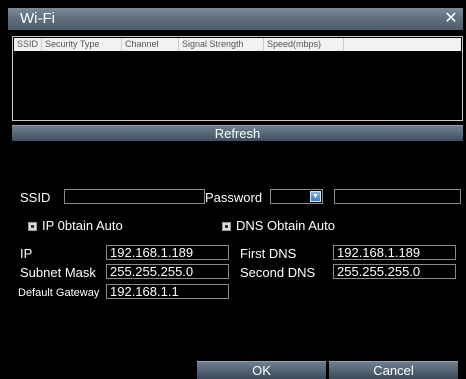  Describe the element at coordinates (28, 44) in the screenshot. I see `column-ssid: SSID` at that location.